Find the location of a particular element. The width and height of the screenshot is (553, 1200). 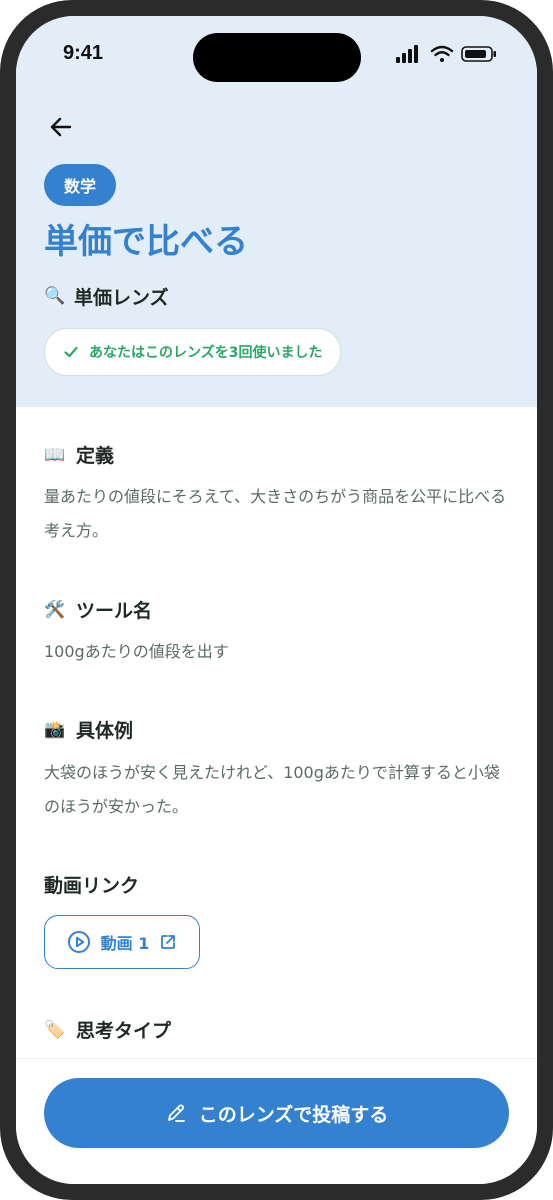

tool-heading: 🛠️ ツール名 is located at coordinates (98, 609).